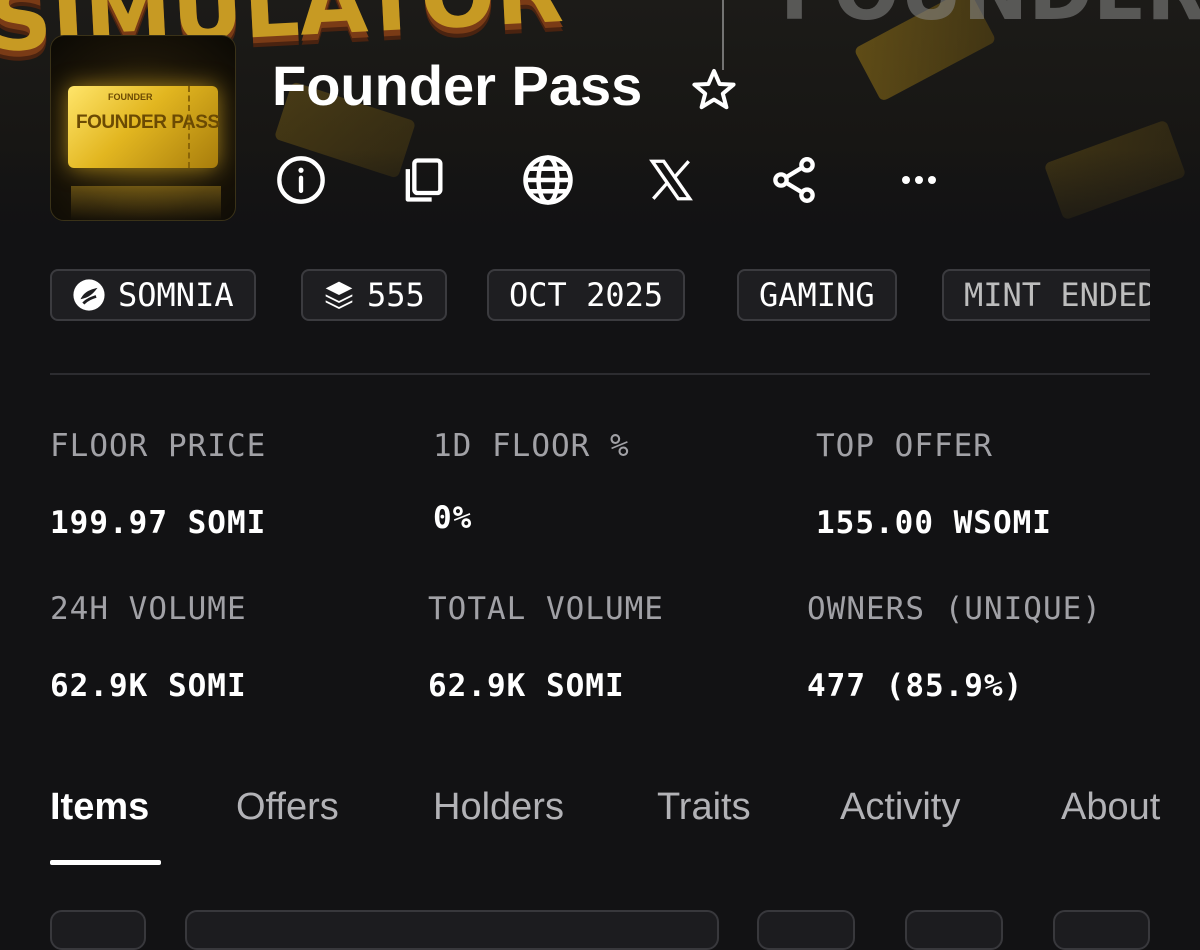  What do you see at coordinates (526, 686) in the screenshot?
I see `total-volume-value: 62.9K SOMI` at bounding box center [526, 686].